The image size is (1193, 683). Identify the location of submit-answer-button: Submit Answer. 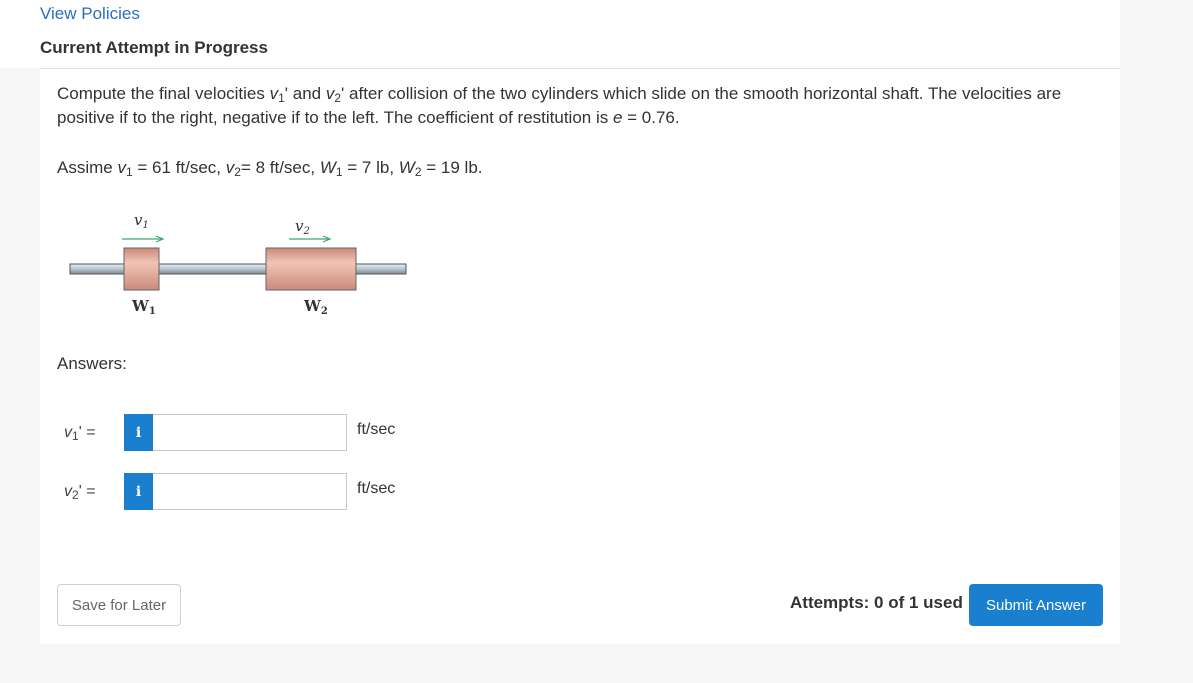
(1036, 605).